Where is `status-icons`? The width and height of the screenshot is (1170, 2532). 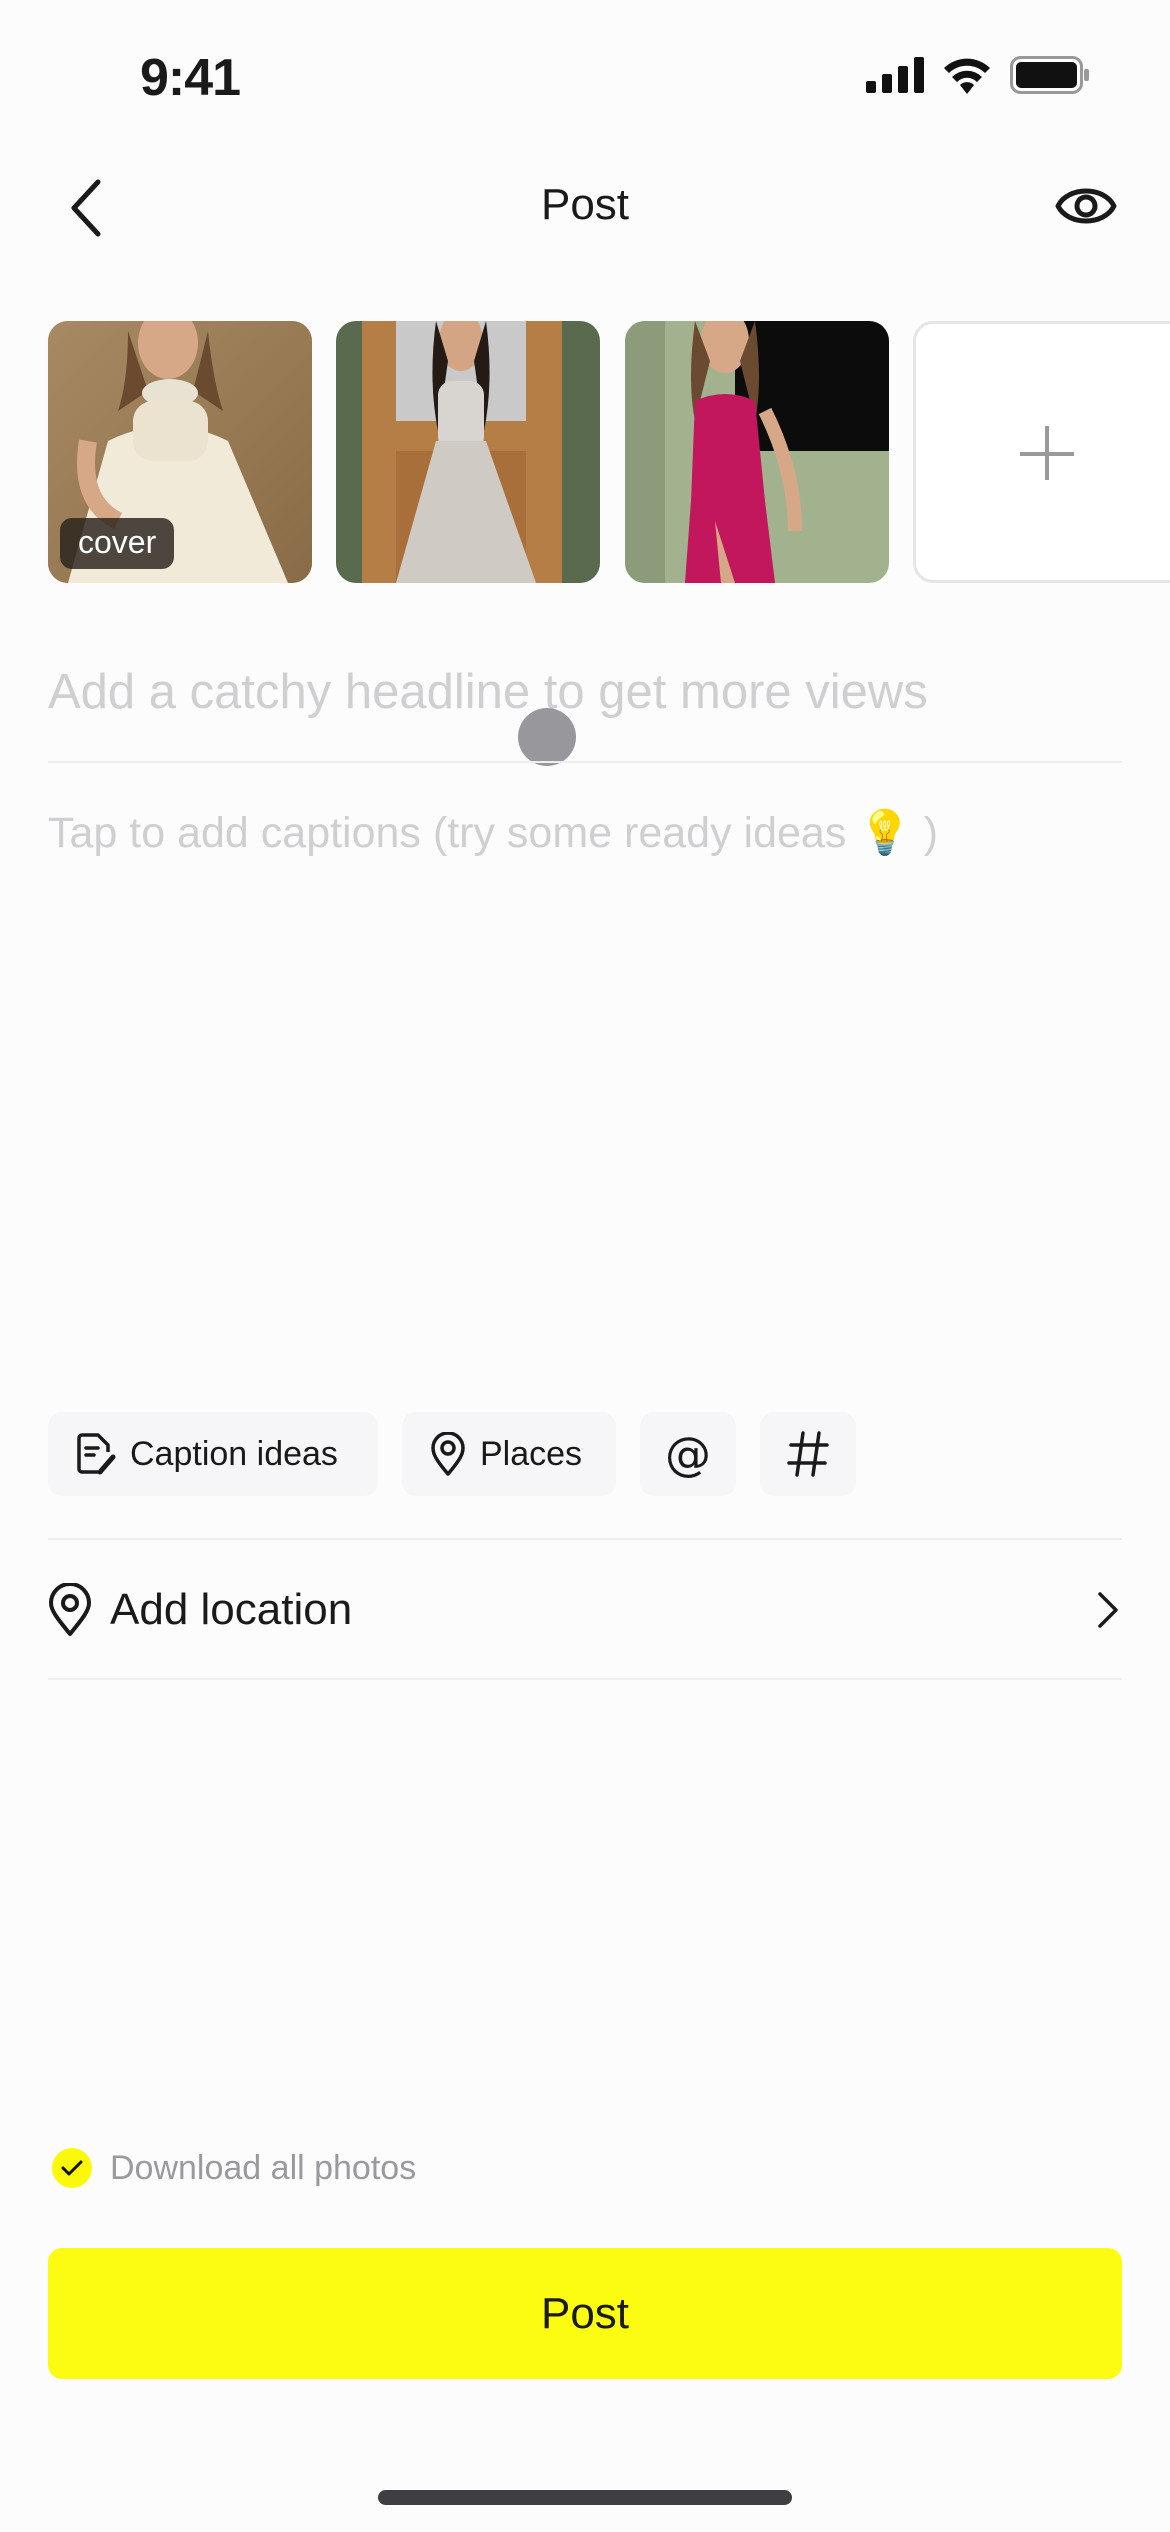 status-icons is located at coordinates (978, 75).